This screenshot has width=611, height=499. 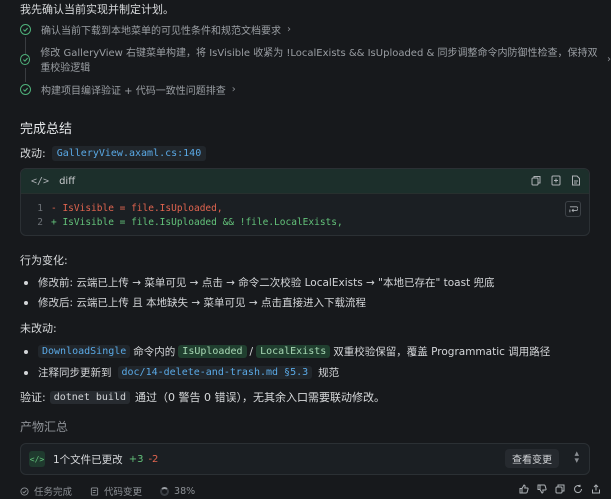 I want to click on code-file-icon: </>, so click(x=37, y=459).